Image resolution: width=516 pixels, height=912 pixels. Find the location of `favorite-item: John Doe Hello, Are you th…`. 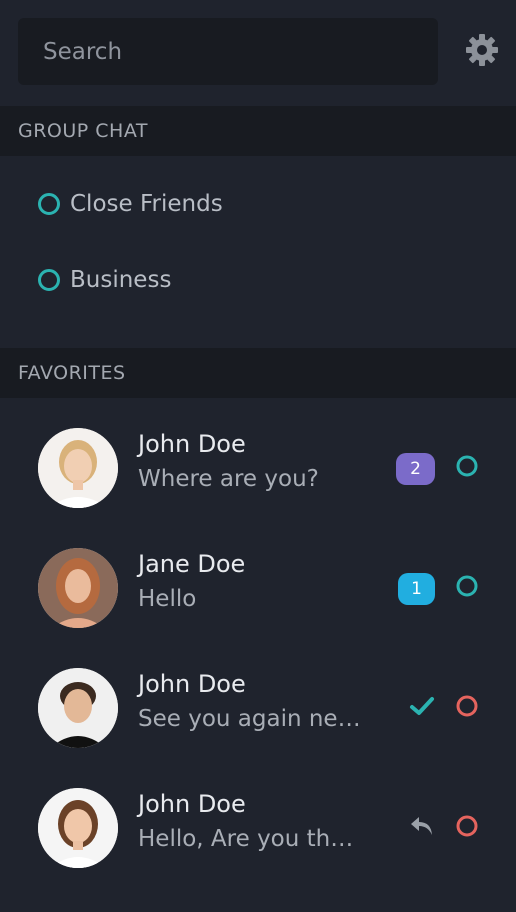

favorite-item: John Doe Hello, Are you th… is located at coordinates (258, 828).